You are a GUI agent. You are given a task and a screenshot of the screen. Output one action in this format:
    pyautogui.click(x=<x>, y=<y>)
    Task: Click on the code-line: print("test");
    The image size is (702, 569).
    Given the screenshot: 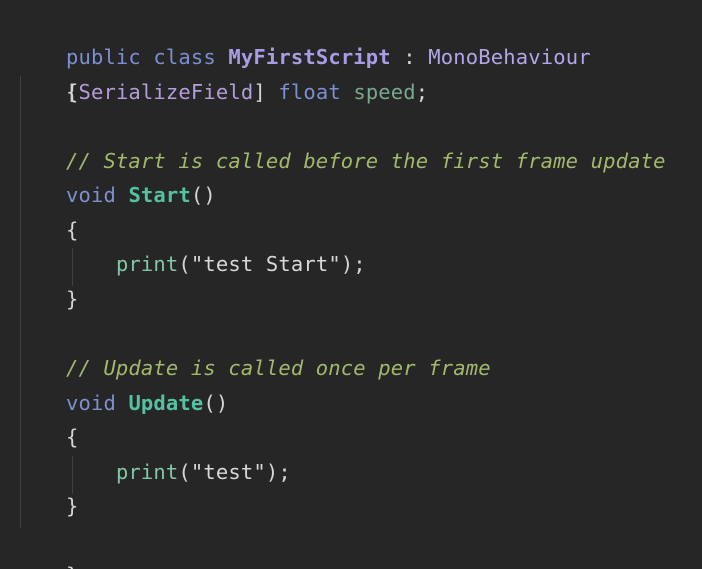 What is the action you would take?
    pyautogui.click(x=153, y=472)
    